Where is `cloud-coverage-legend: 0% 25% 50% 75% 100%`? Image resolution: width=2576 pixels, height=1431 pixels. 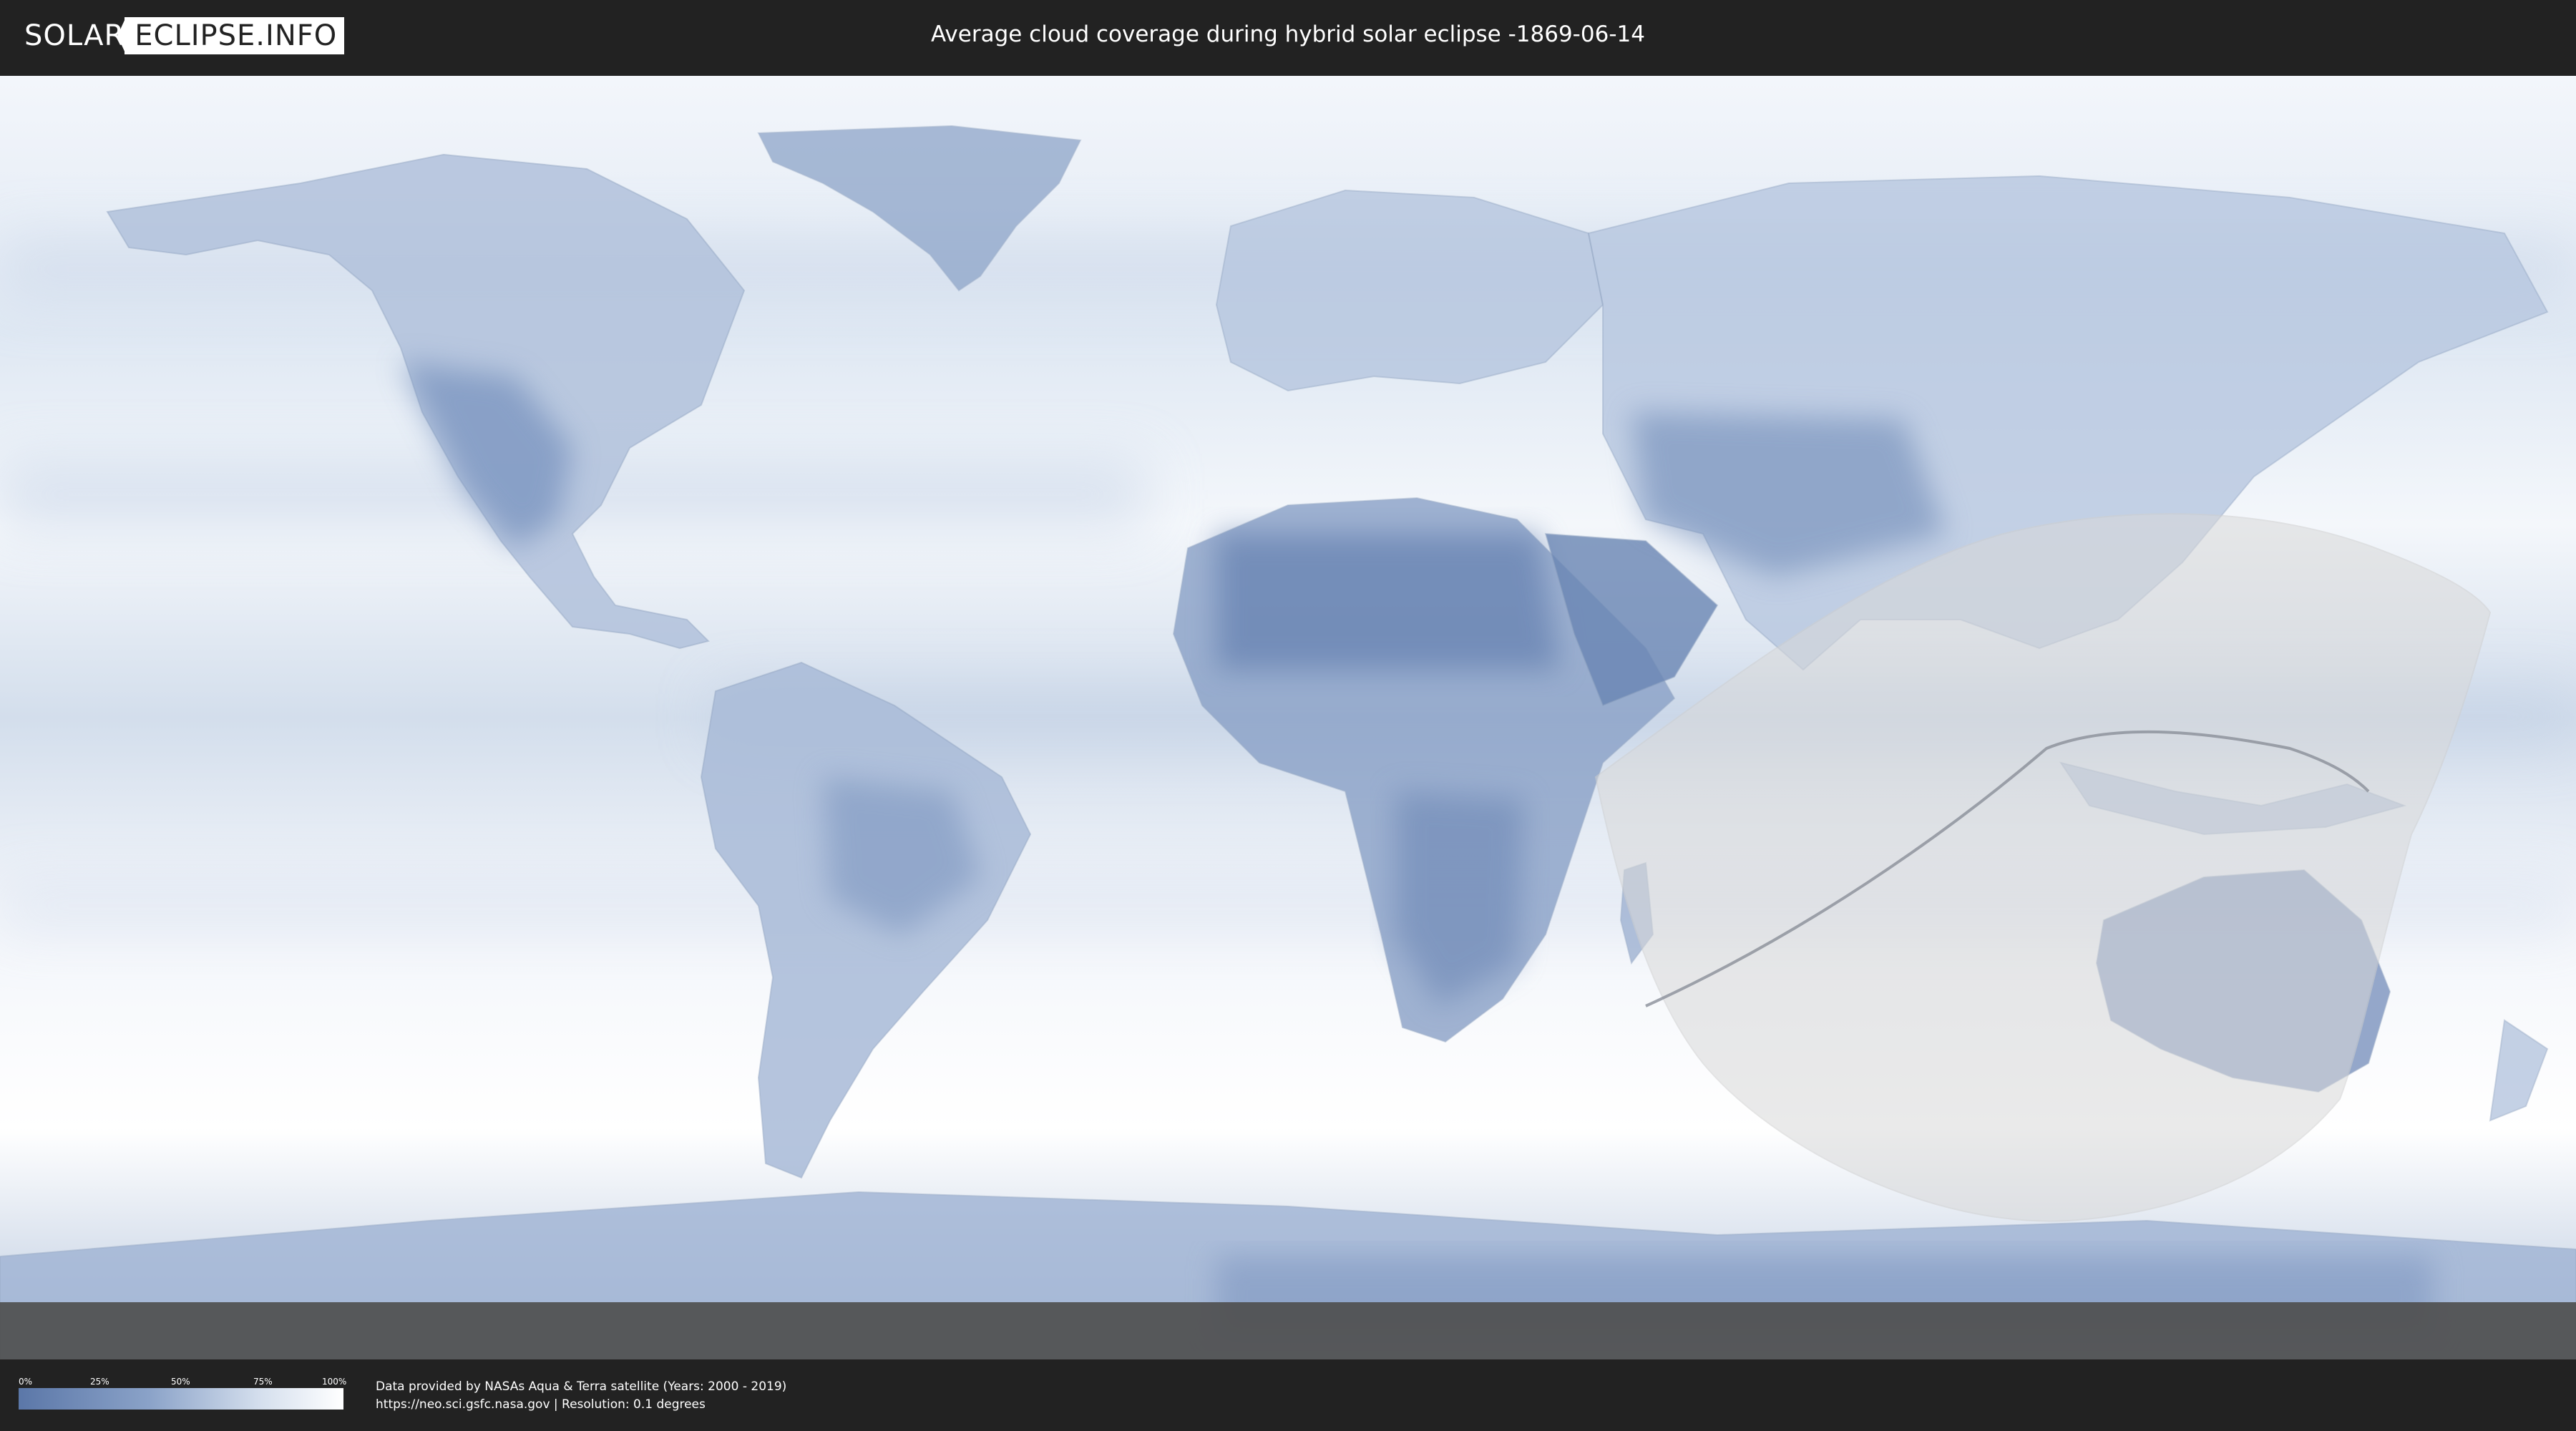
cloud-coverage-legend: 0% 25% 50% 75% 100% is located at coordinates (183, 1393).